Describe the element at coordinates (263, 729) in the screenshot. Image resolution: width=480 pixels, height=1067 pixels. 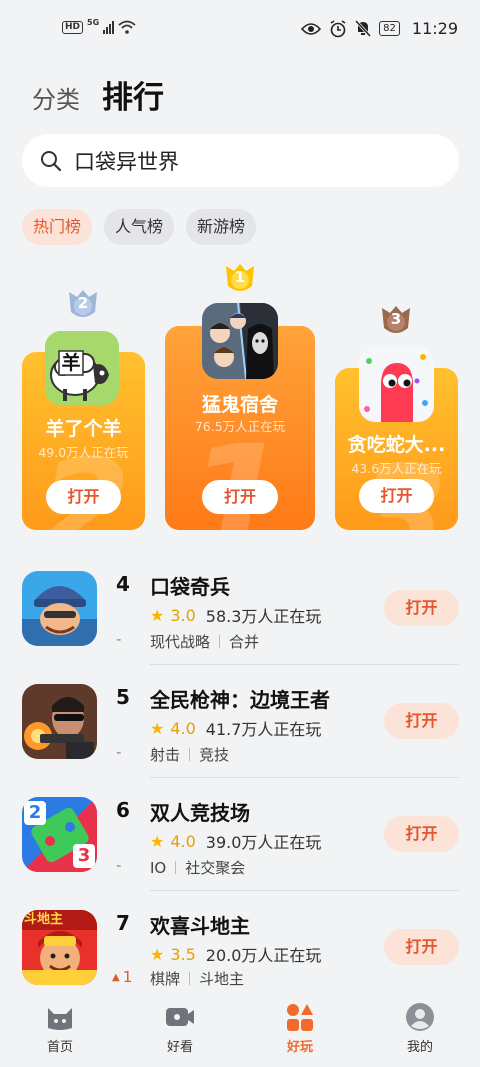
I see `player-count: 41.7万人正在玩` at that location.